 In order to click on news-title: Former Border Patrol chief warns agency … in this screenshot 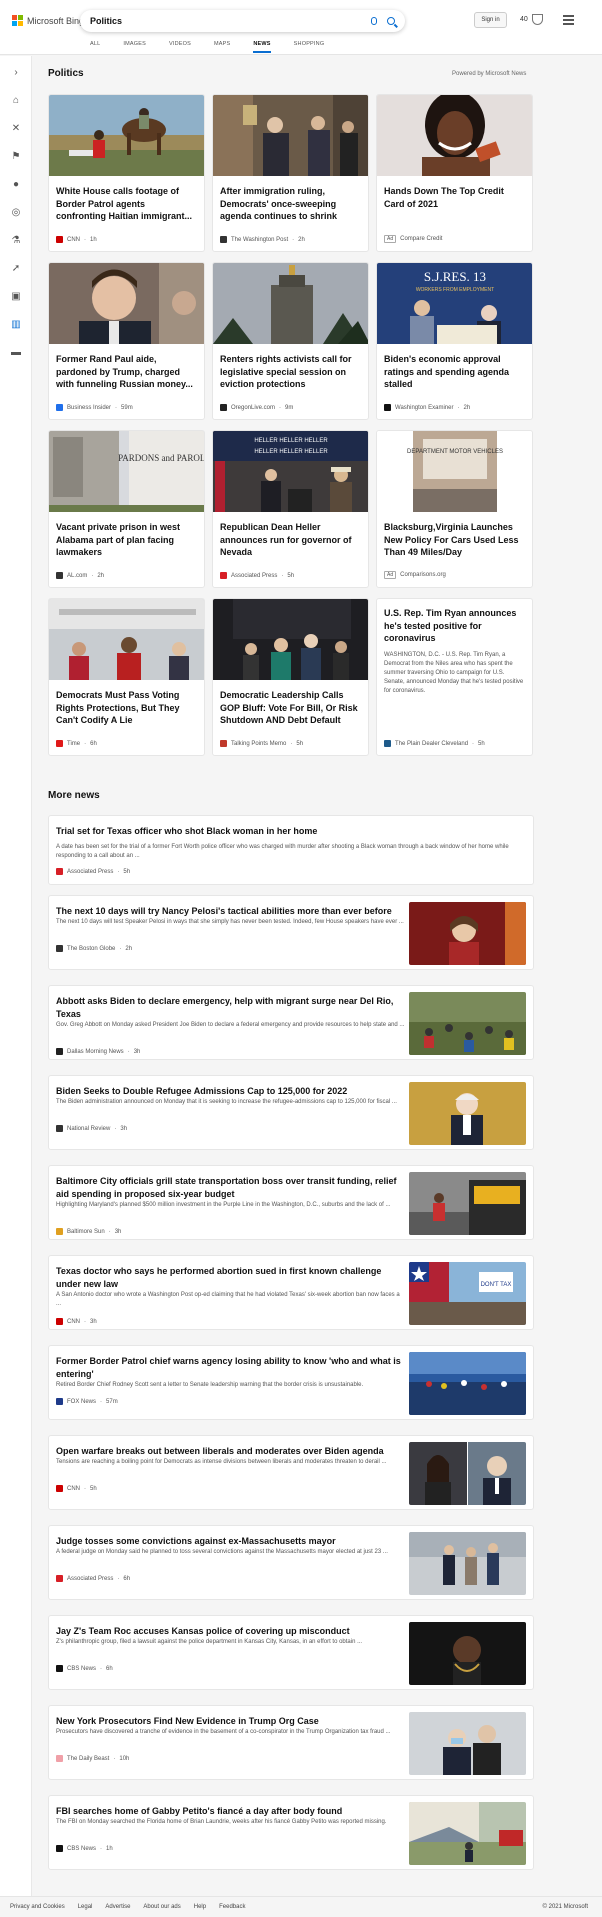, I will do `click(231, 1367)`.